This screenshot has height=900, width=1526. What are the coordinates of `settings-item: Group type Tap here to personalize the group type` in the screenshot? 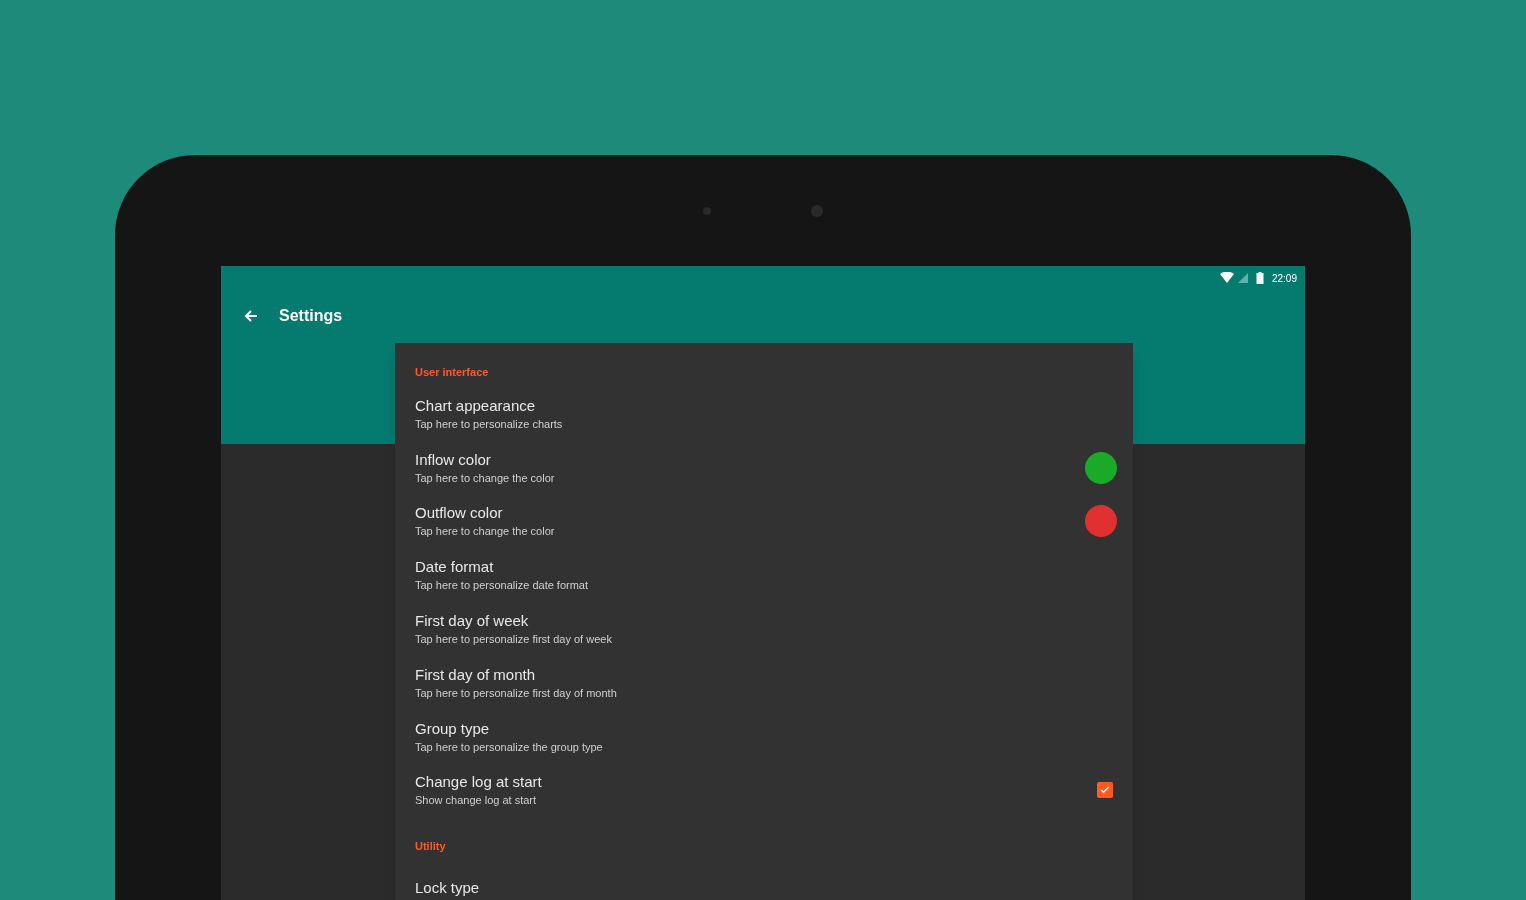 It's located at (764, 736).